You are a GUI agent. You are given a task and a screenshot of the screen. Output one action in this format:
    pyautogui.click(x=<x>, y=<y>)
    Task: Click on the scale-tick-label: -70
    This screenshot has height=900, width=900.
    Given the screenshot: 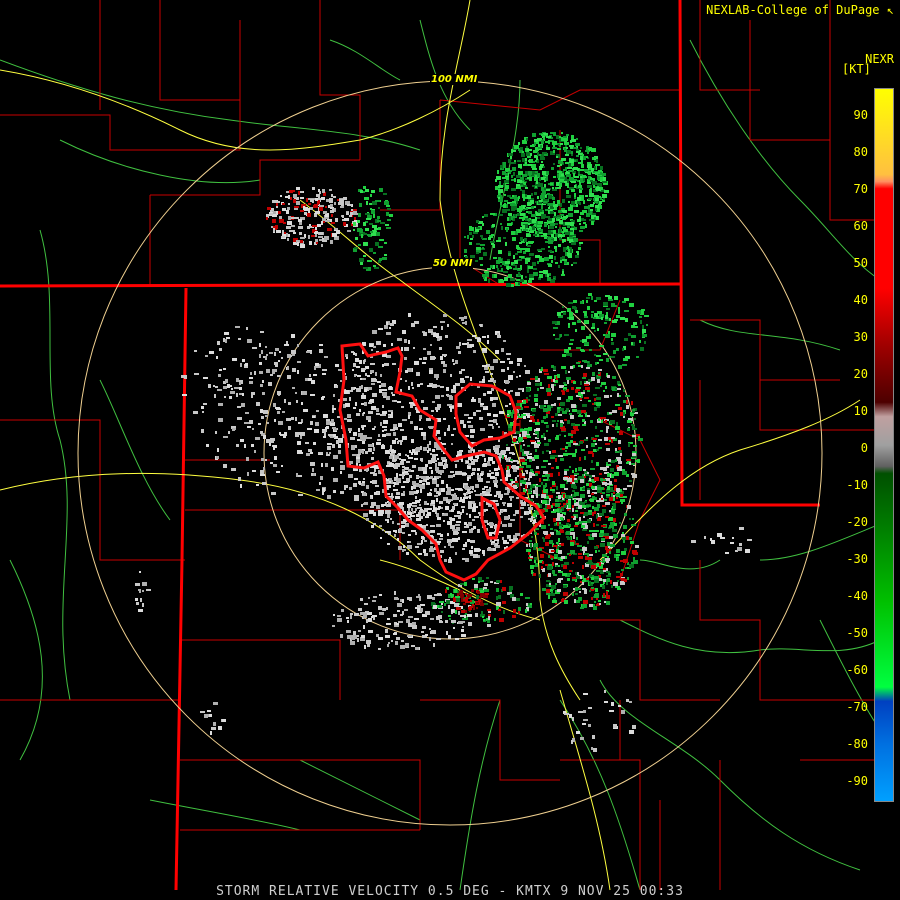 What is the action you would take?
    pyautogui.click(x=857, y=707)
    